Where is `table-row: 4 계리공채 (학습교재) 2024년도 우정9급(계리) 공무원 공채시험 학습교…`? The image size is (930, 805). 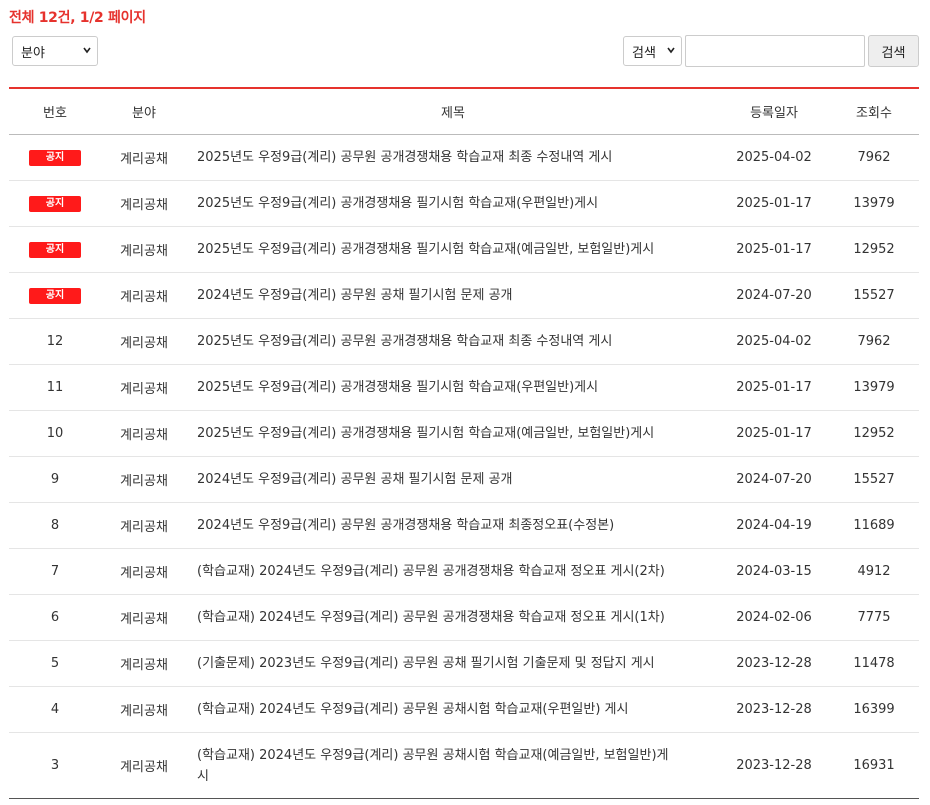 table-row: 4 계리공채 (학습교재) 2024년도 우정9급(계리) 공무원 공채시험 학습교… is located at coordinates (464, 709).